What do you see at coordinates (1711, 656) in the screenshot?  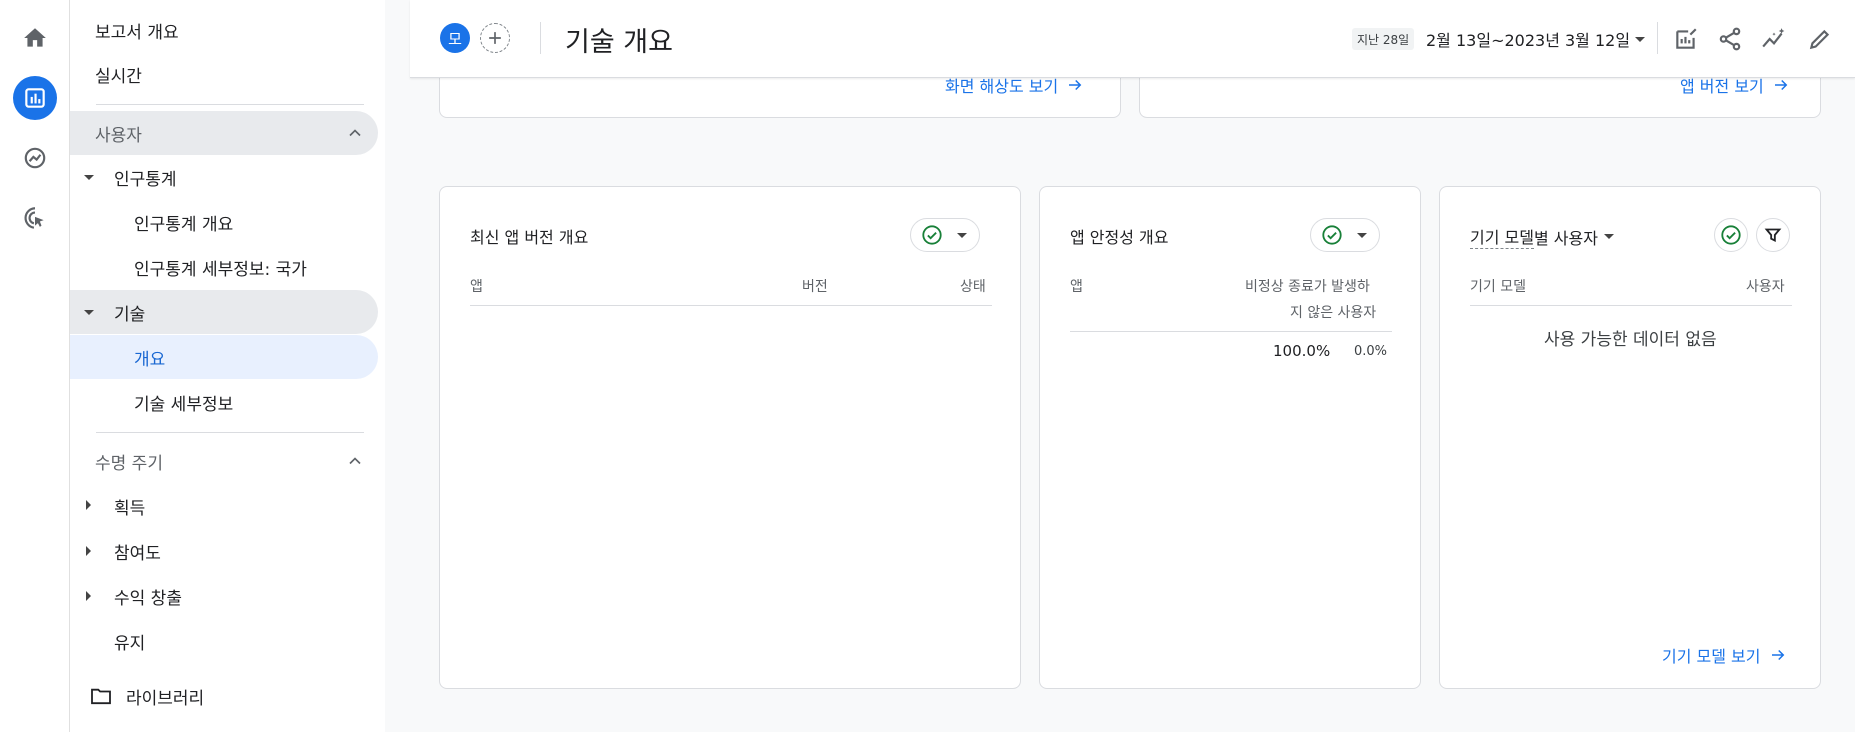 I see `view-device-model-label: 기기 모델 보기` at bounding box center [1711, 656].